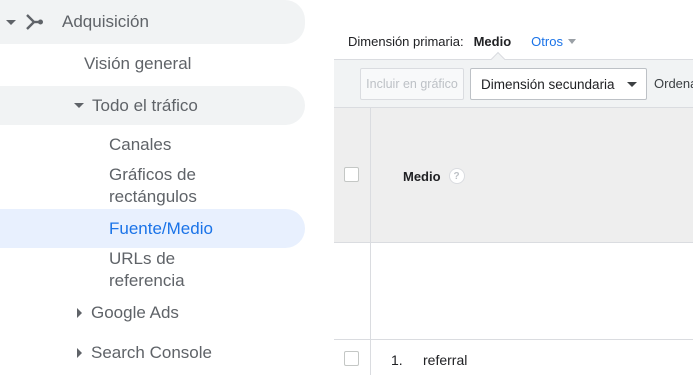 This screenshot has width=693, height=375. What do you see at coordinates (370, 241) in the screenshot?
I see `column-divider` at bounding box center [370, 241].